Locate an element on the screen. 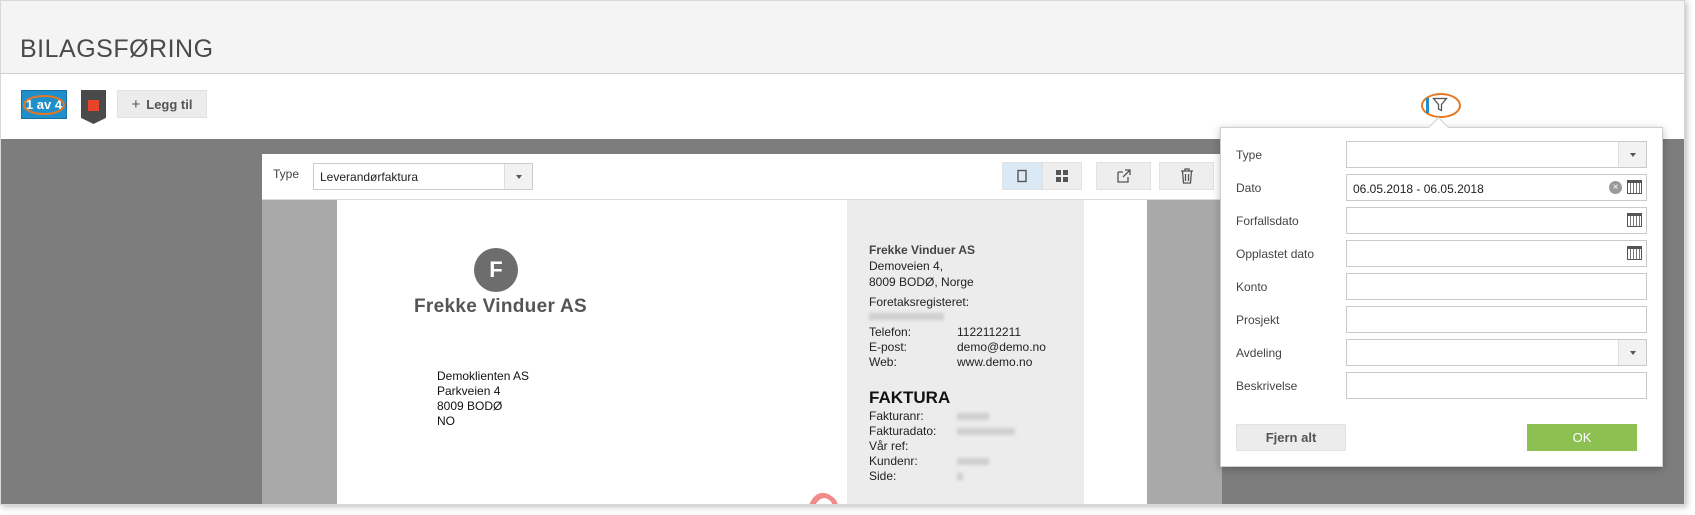 Image resolution: width=1695 pixels, height=515 pixels. type-label: Type is located at coordinates (286, 174).